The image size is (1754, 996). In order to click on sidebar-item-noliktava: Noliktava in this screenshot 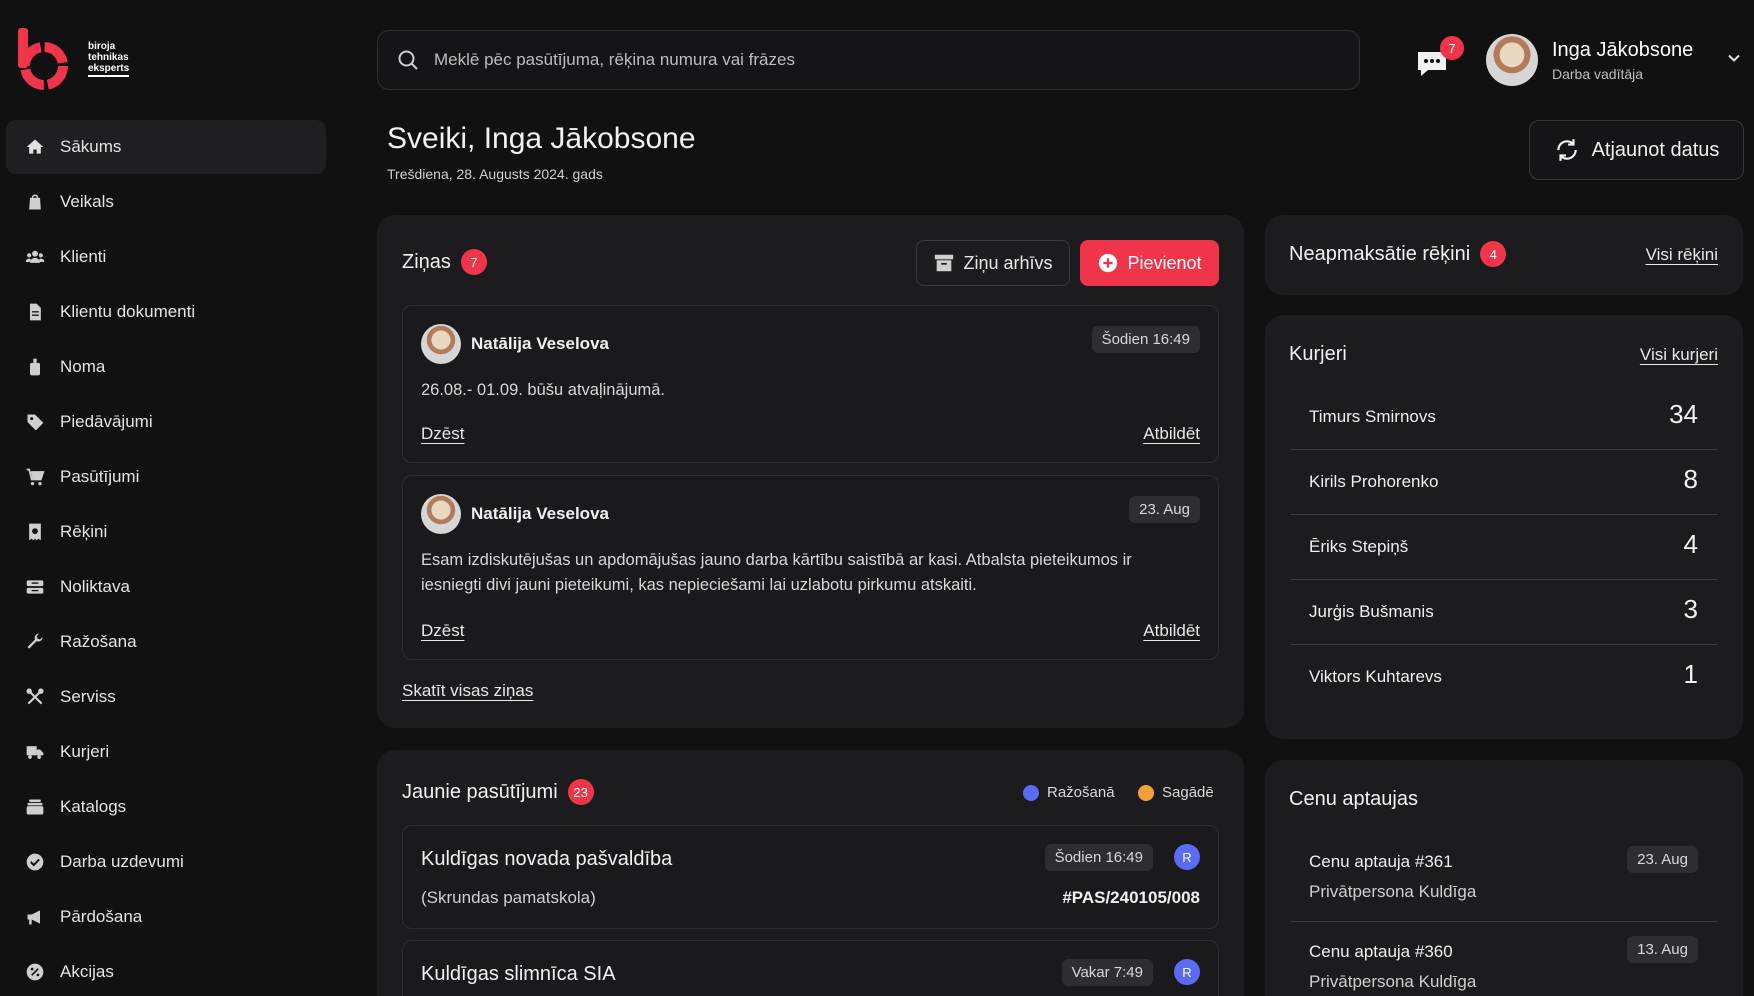, I will do `click(166, 587)`.